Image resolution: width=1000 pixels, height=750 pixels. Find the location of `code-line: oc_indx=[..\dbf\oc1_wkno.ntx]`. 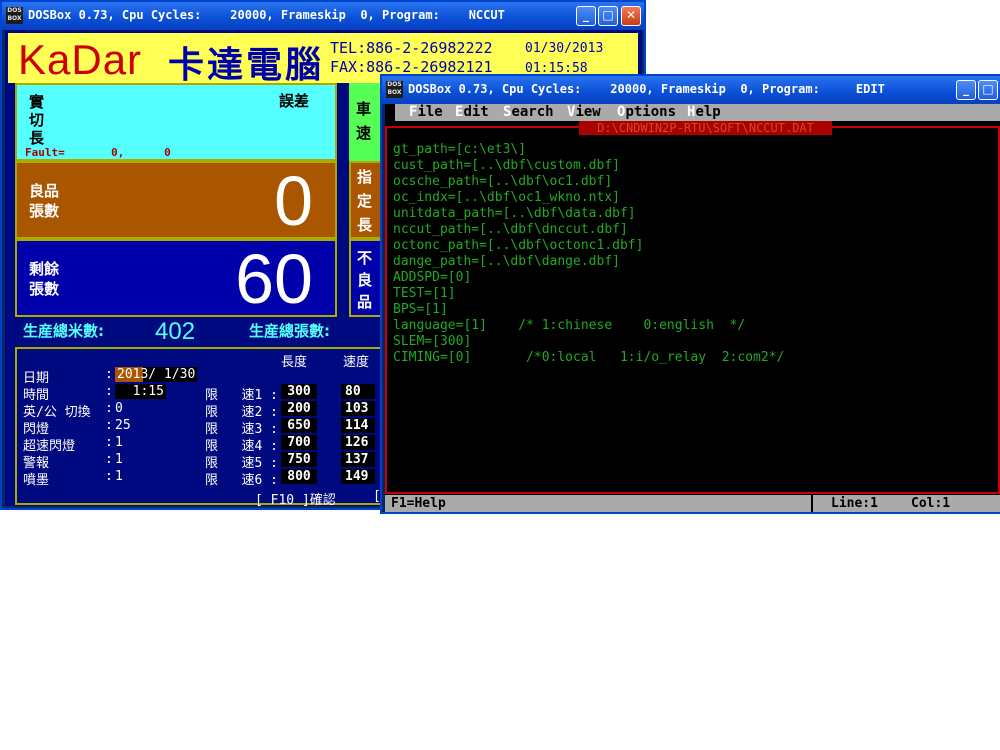

code-line: oc_indx=[..\dbf\oc1_wkno.ntx] is located at coordinates (506, 198).